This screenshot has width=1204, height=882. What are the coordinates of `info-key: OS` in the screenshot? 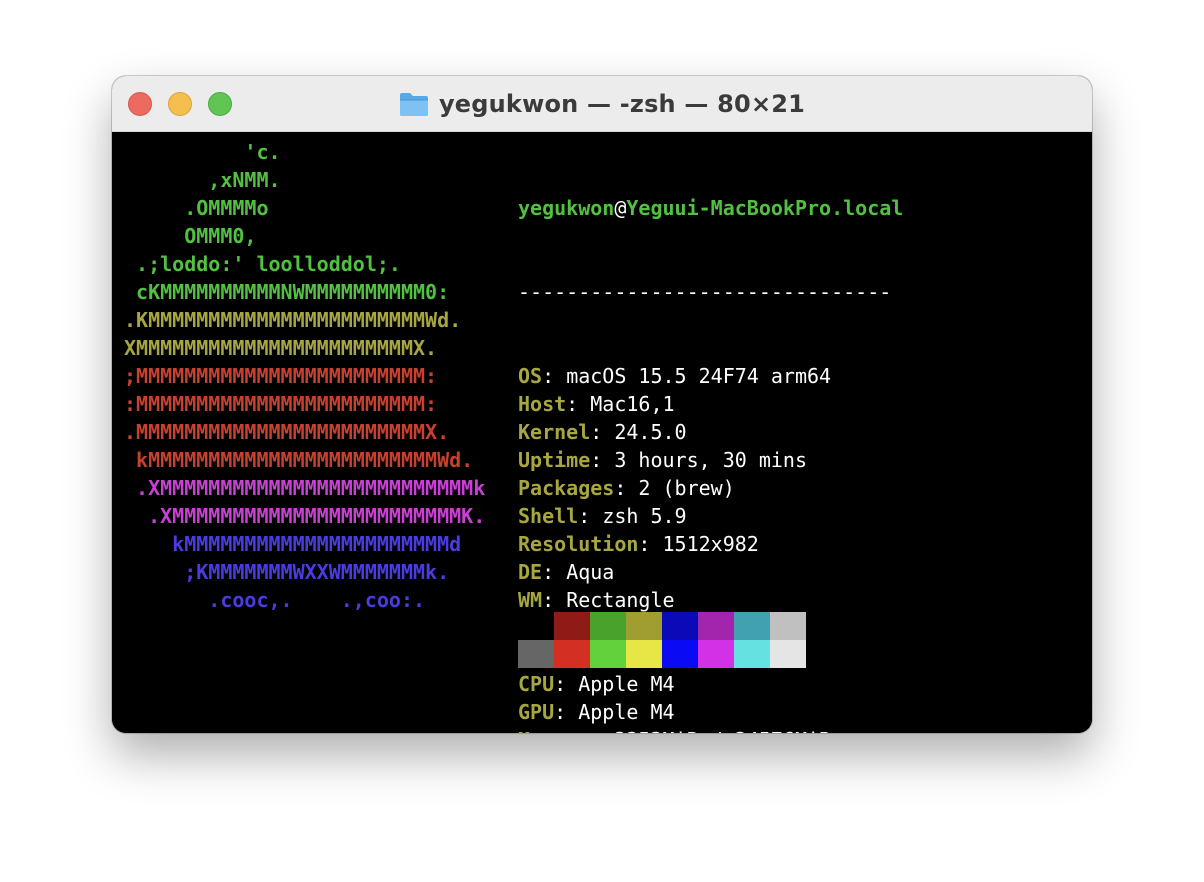 It's located at (530, 376).